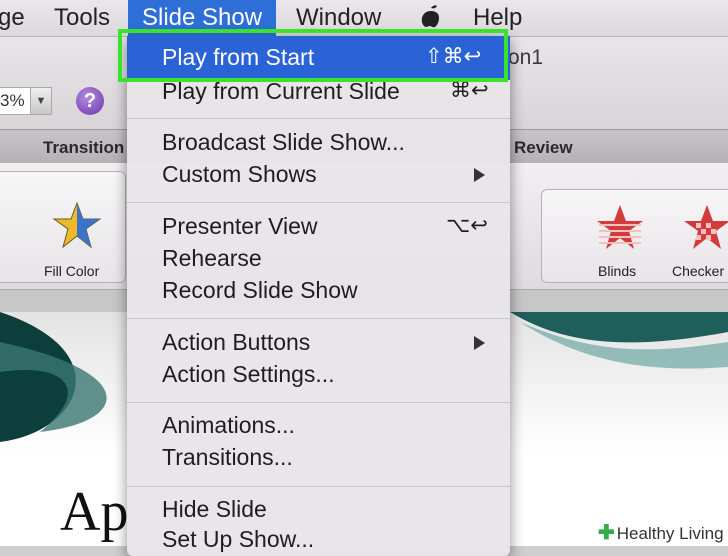 This screenshot has height=556, width=728. Describe the element at coordinates (467, 225) in the screenshot. I see `shortcut-presenter-view: ⌥↩` at that location.